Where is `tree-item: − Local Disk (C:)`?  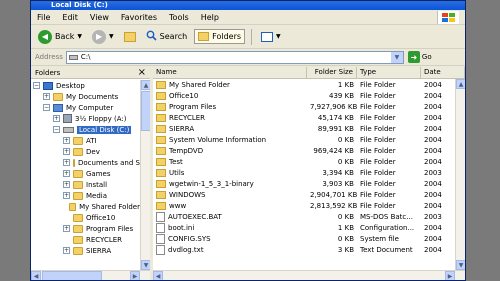
tree-item: − Local Disk (C:) is located at coordinates (85, 129).